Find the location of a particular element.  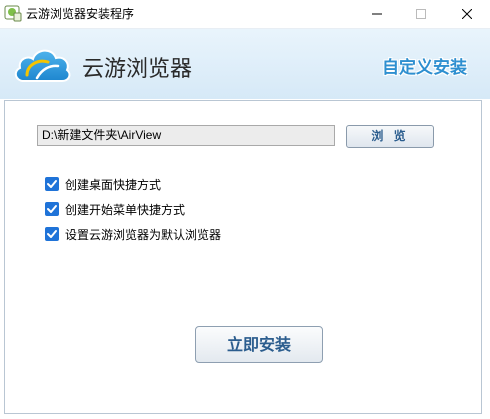

close-icon is located at coordinates (467, 14).